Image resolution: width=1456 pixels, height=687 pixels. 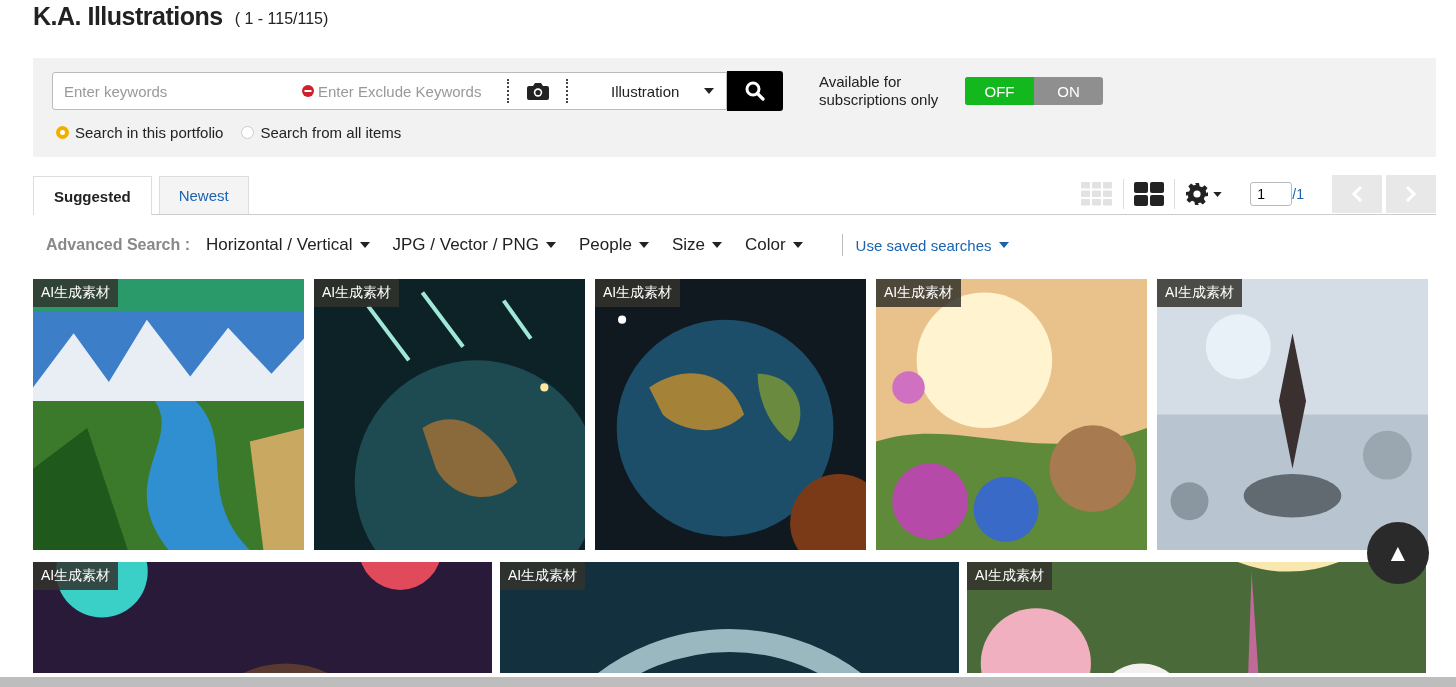 What do you see at coordinates (647, 91) in the screenshot?
I see `category-dropdown: Illustration` at bounding box center [647, 91].